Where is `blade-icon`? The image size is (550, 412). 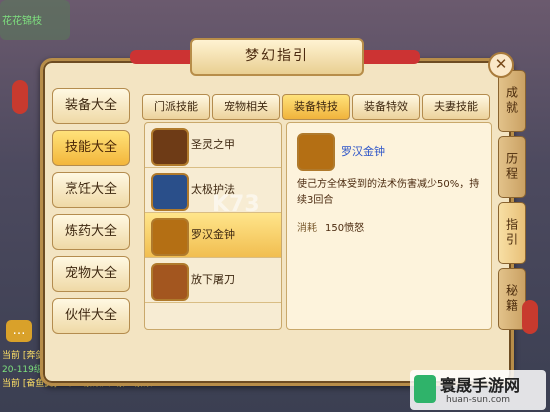 blade-icon is located at coordinates (170, 282).